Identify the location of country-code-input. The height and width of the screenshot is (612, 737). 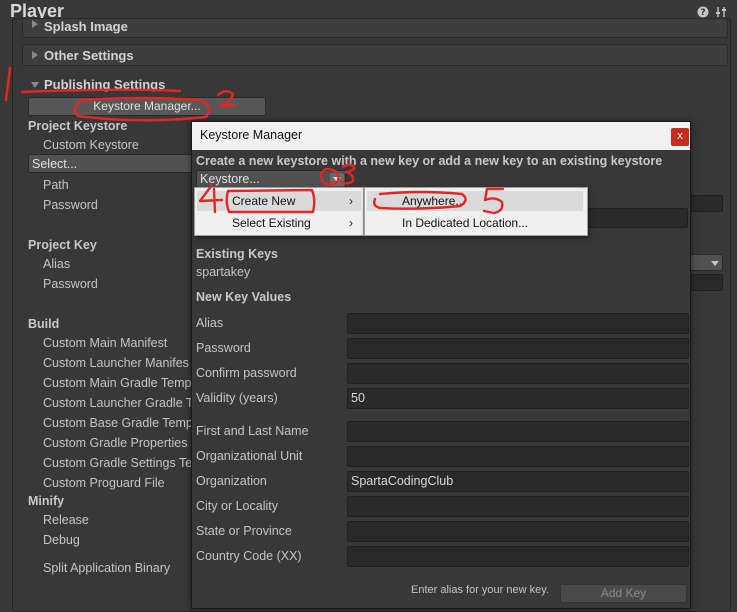
(518, 556).